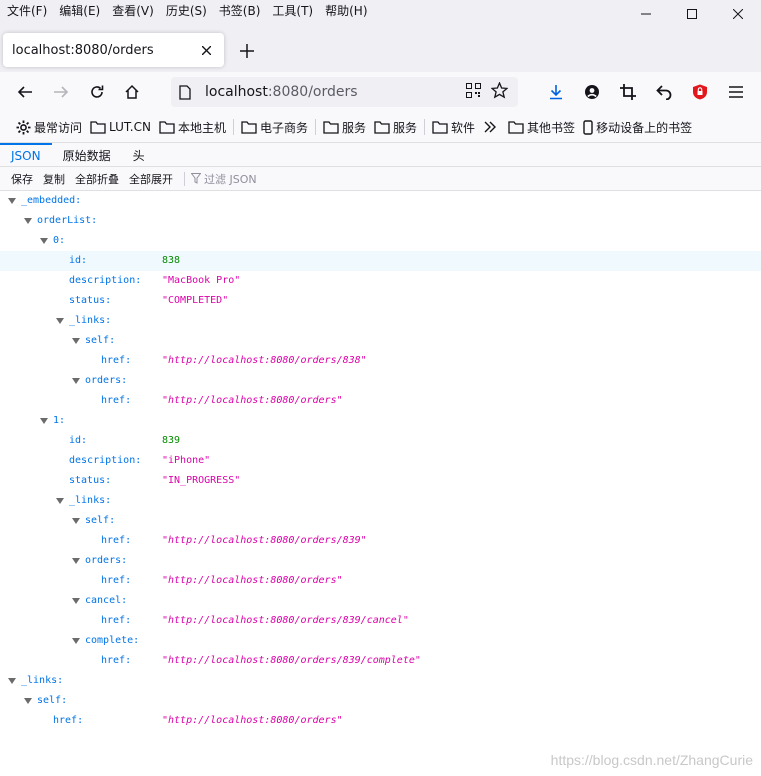 The width and height of the screenshot is (761, 776). What do you see at coordinates (491, 127) in the screenshot?
I see `bookmarks-overflow-button` at bounding box center [491, 127].